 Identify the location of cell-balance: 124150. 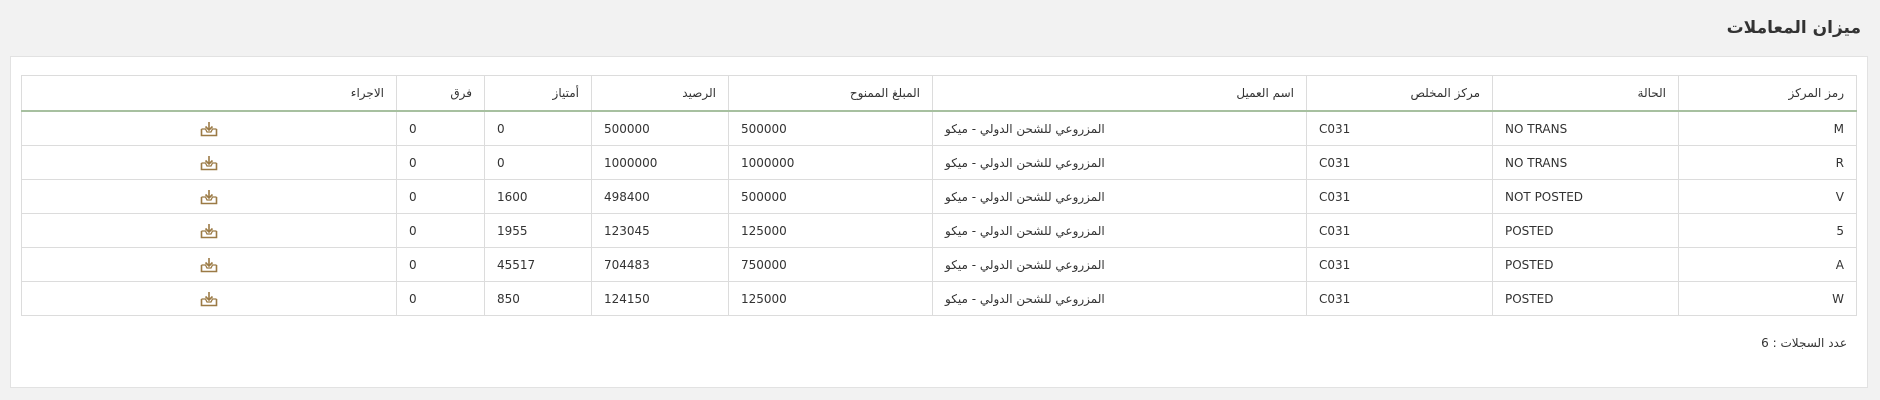
(660, 298).